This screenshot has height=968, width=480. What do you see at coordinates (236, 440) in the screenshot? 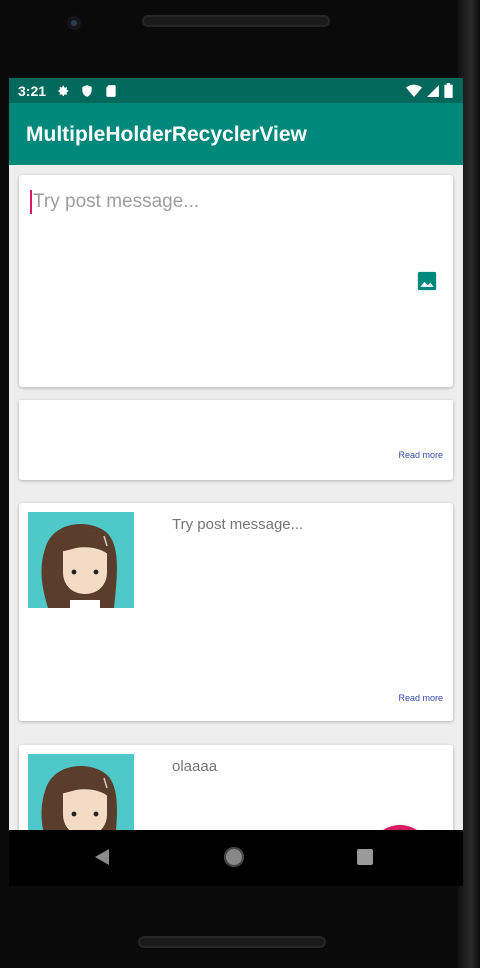
I see `post-card: Read more` at bounding box center [236, 440].